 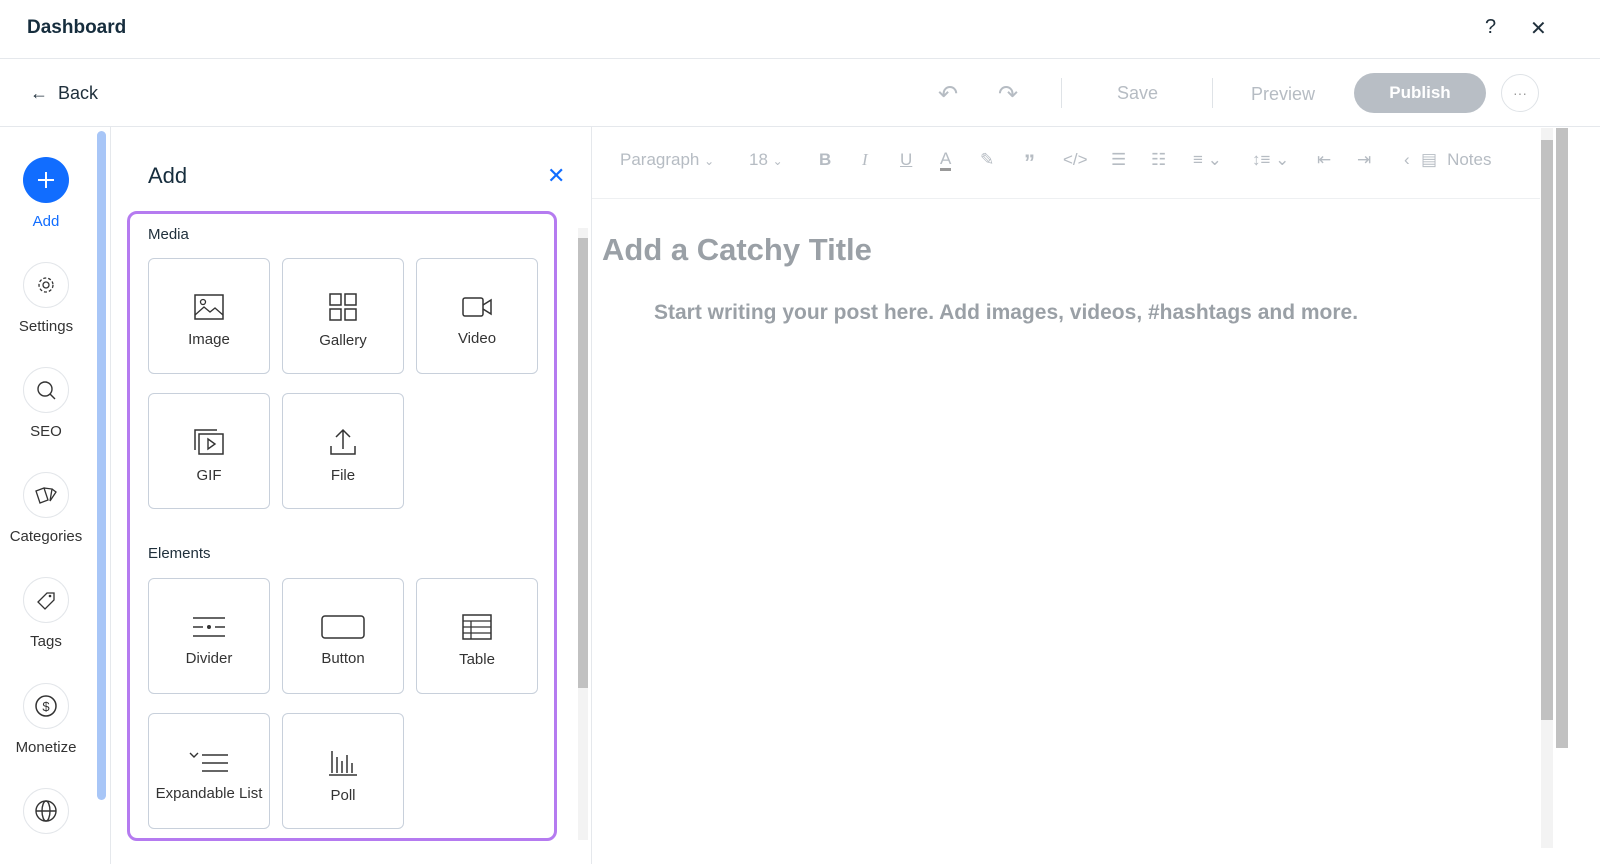 I want to click on tile-label: Button, so click(x=343, y=658).